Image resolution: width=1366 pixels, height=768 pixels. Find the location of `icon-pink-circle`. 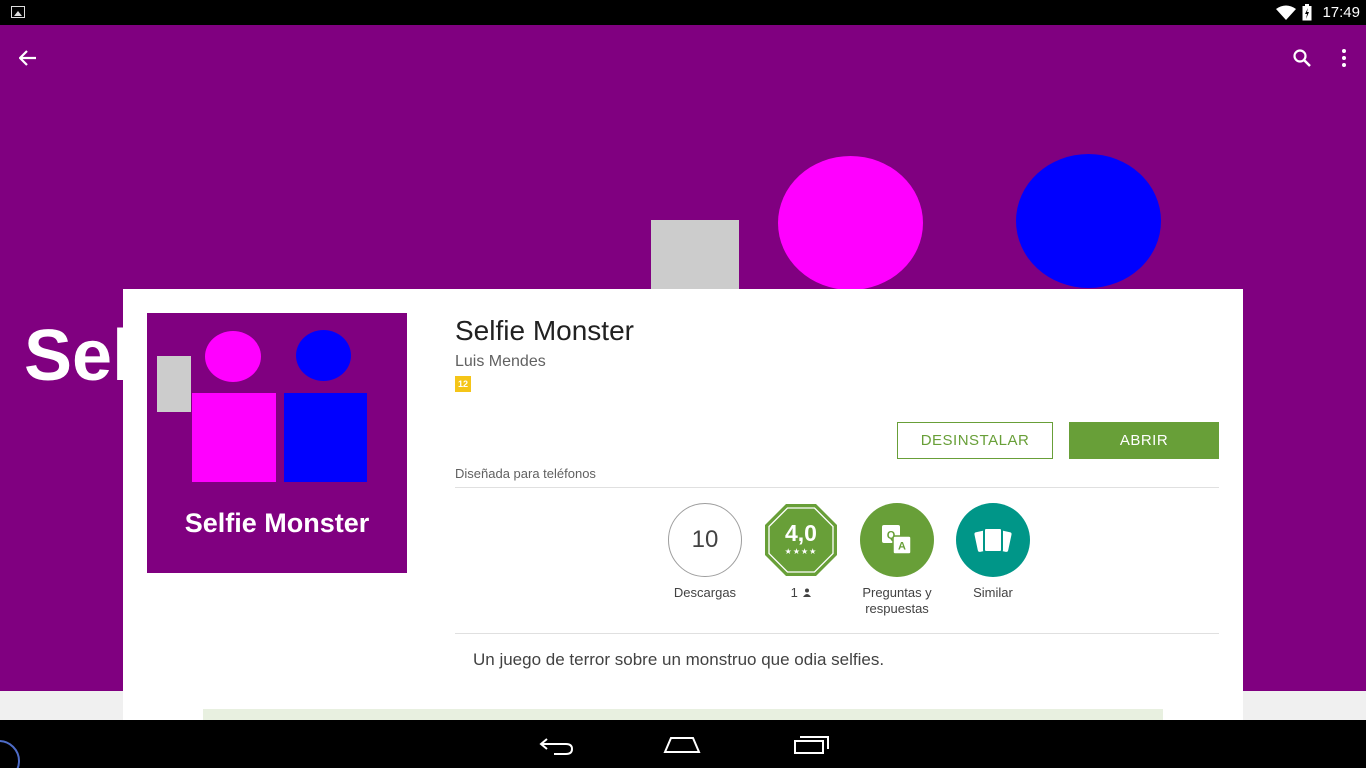

icon-pink-circle is located at coordinates (233, 356).